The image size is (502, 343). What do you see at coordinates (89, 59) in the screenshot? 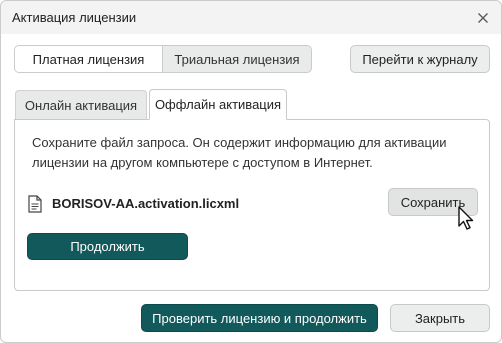
I see `paid-license-option: Платная лицензия` at bounding box center [89, 59].